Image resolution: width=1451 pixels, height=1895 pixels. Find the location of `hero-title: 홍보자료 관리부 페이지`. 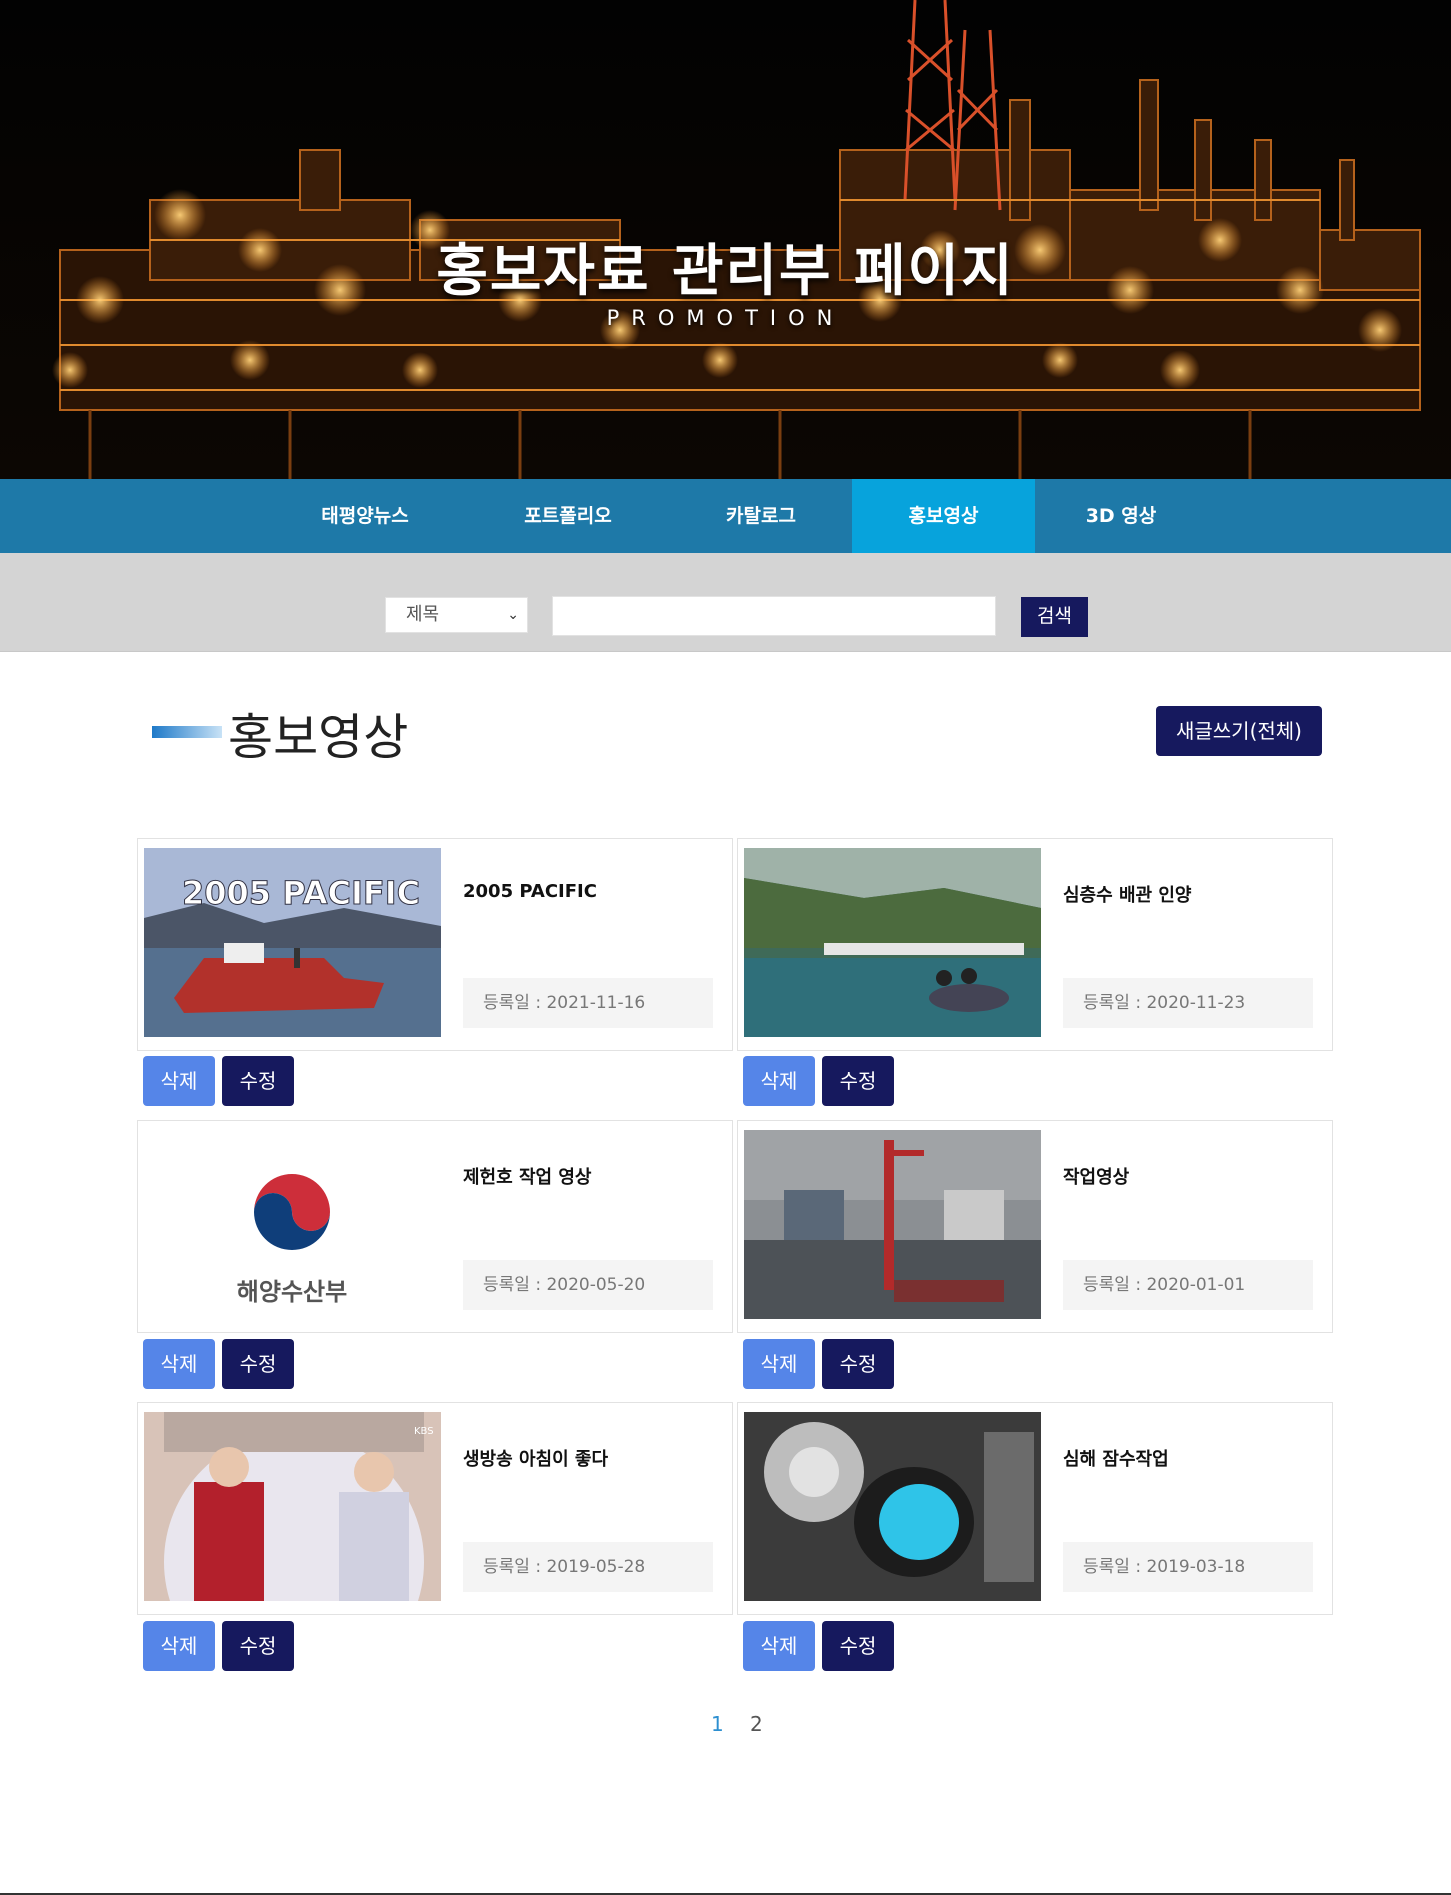

hero-title: 홍보자료 관리부 페이지 is located at coordinates (725, 271).